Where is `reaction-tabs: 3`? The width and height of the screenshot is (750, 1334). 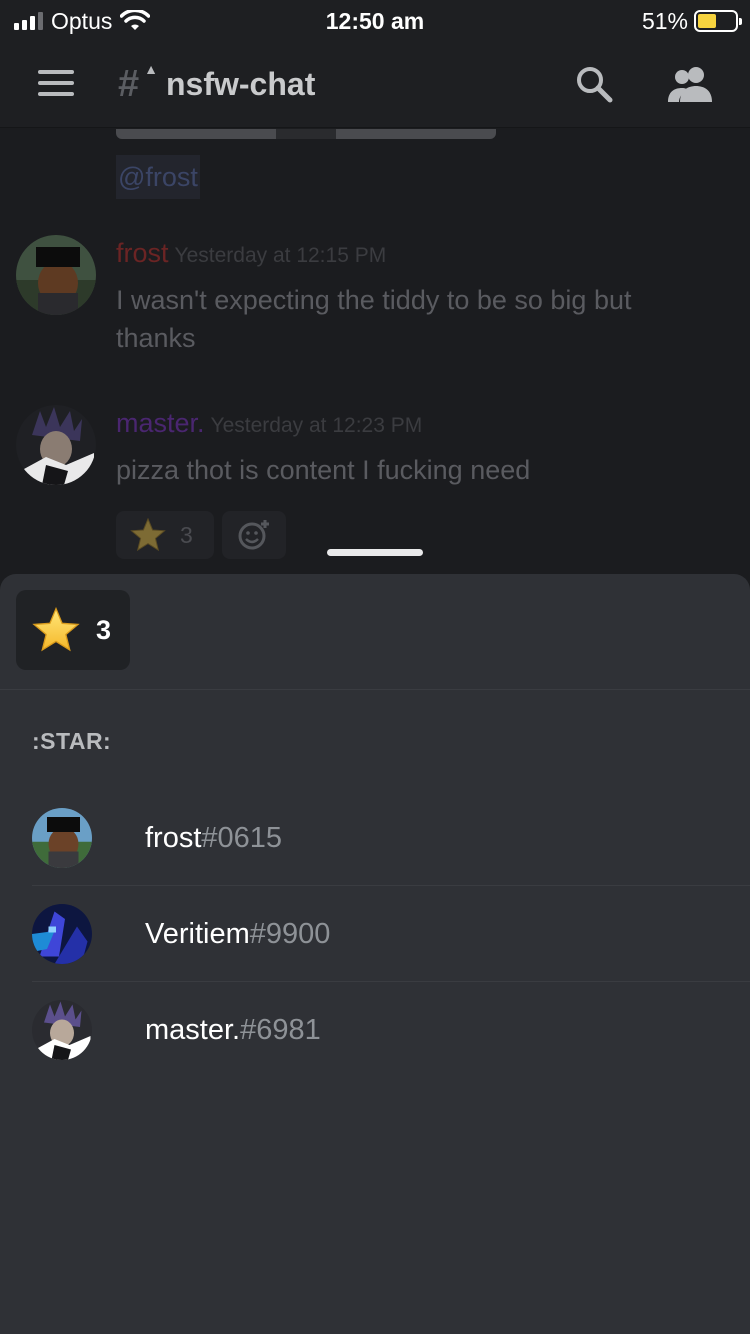 reaction-tabs: 3 is located at coordinates (375, 632).